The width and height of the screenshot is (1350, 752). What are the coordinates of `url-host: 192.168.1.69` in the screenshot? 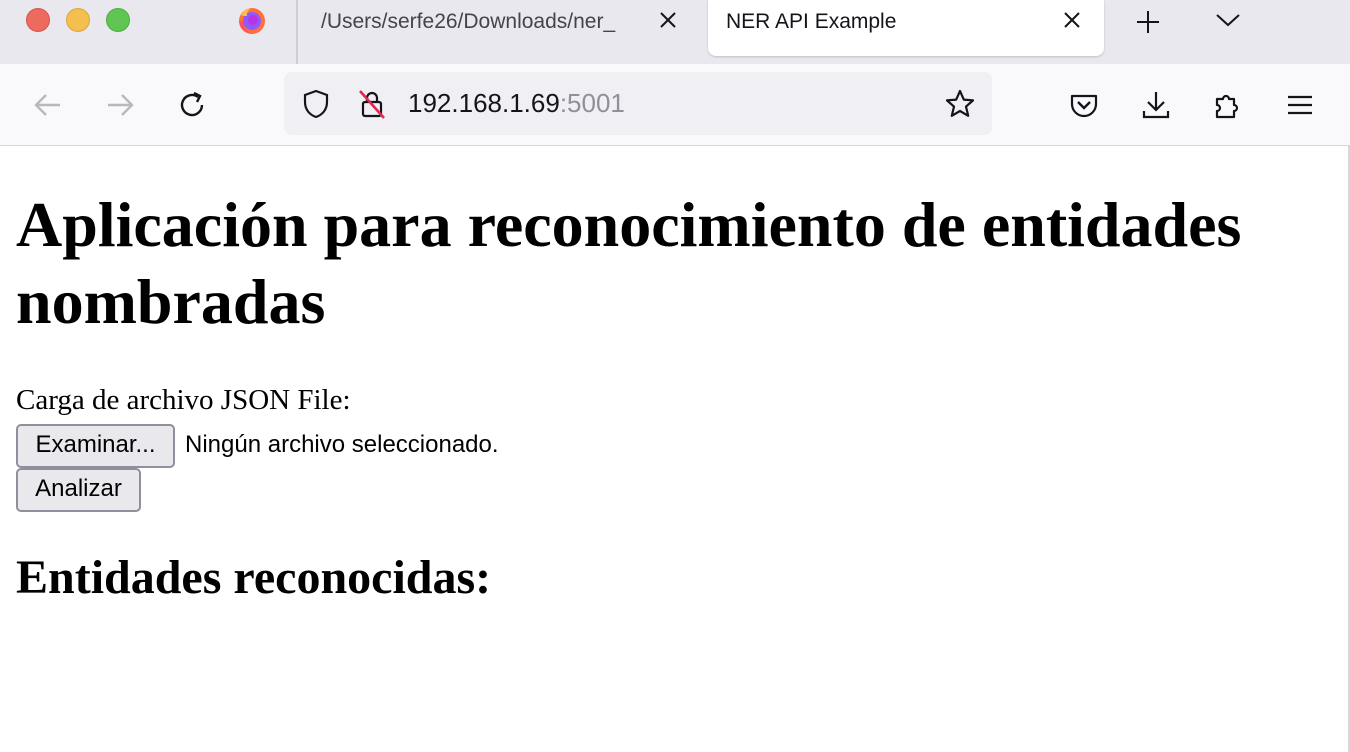 It's located at (484, 103).